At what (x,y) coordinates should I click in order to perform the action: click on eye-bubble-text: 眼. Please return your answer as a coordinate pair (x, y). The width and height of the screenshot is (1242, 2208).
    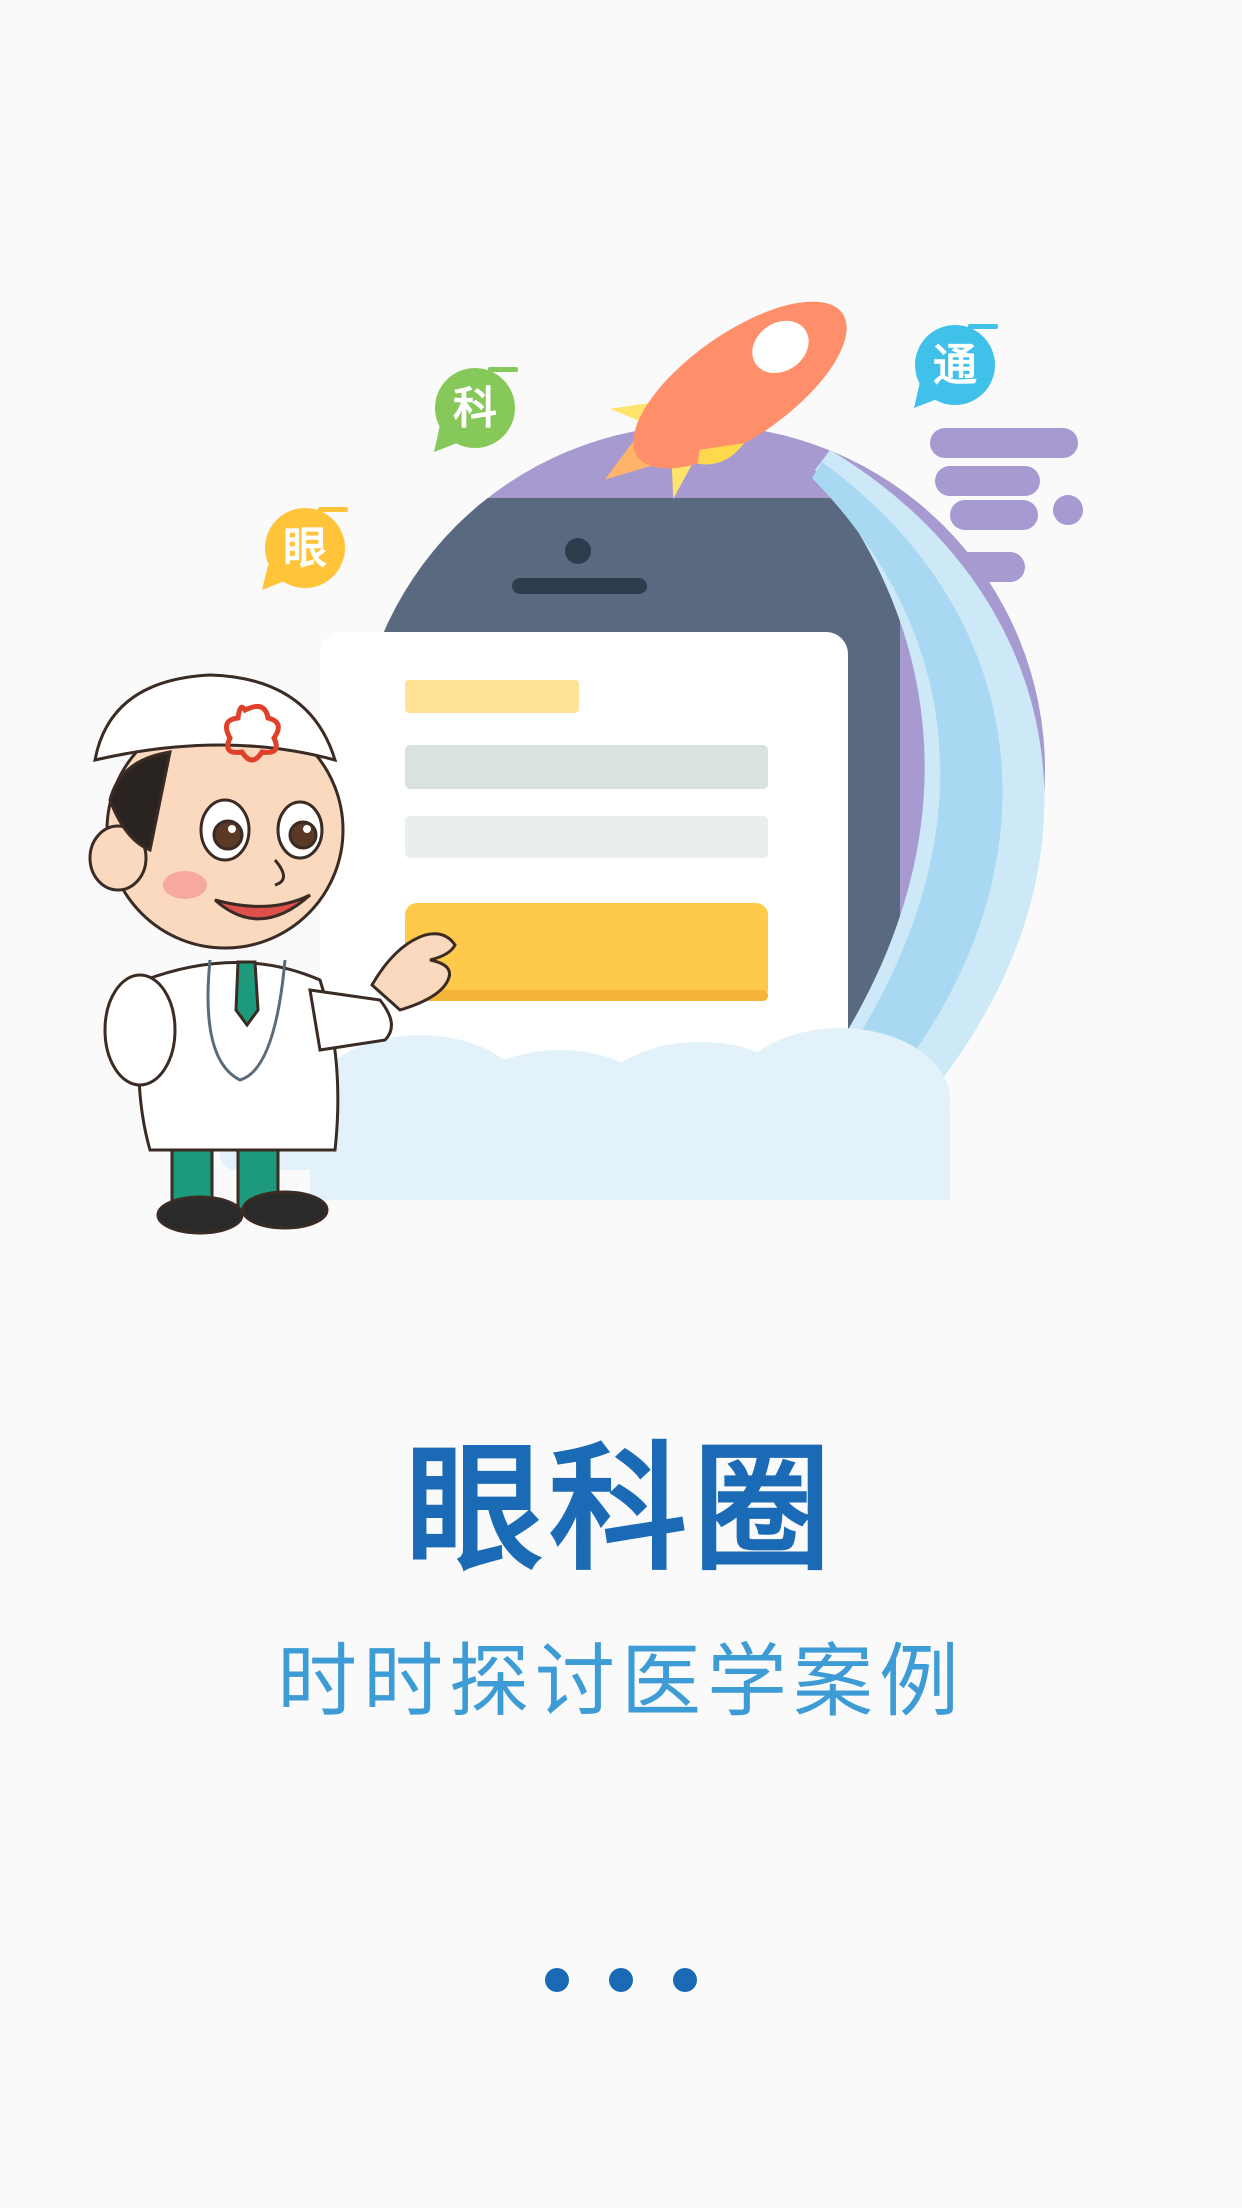
    Looking at the image, I should click on (305, 548).